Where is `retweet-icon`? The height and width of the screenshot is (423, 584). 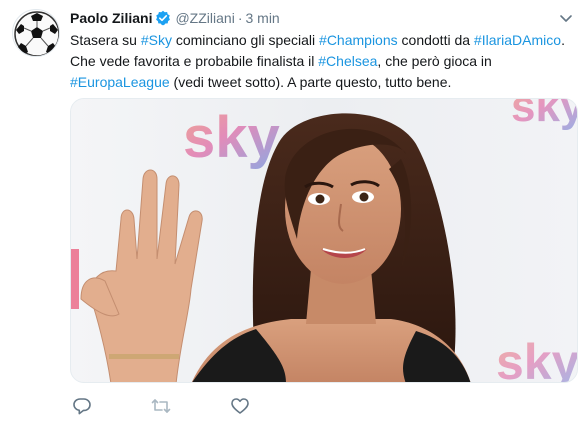
retweet-icon is located at coordinates (161, 407).